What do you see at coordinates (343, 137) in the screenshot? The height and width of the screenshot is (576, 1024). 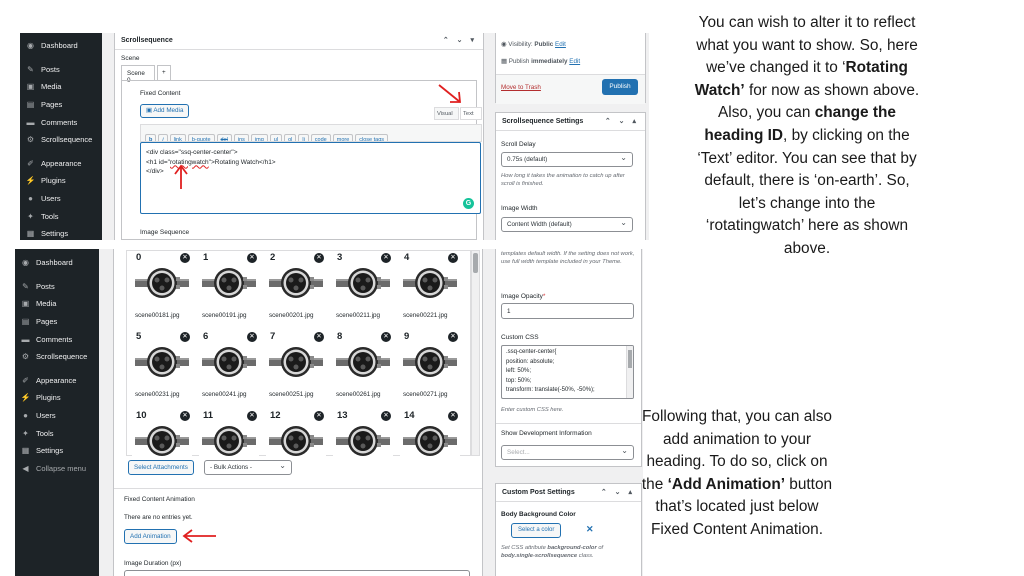 I see `quicktag-button: more` at bounding box center [343, 137].